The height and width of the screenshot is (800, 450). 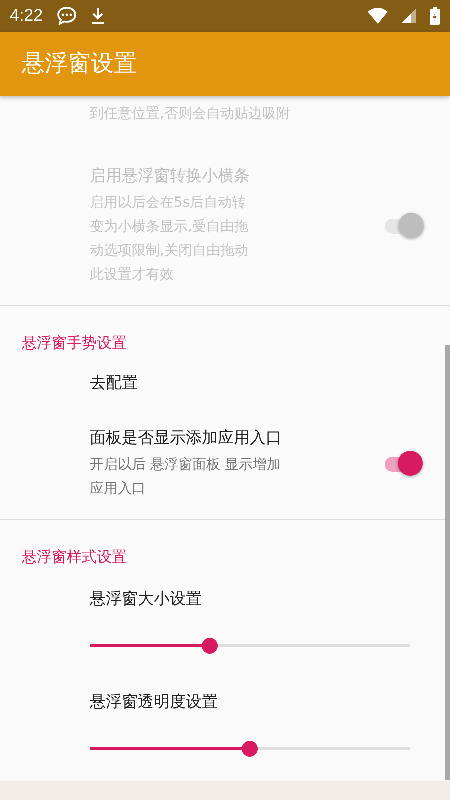 I want to click on category-header: 悬浮窗样式设置, so click(x=74, y=557).